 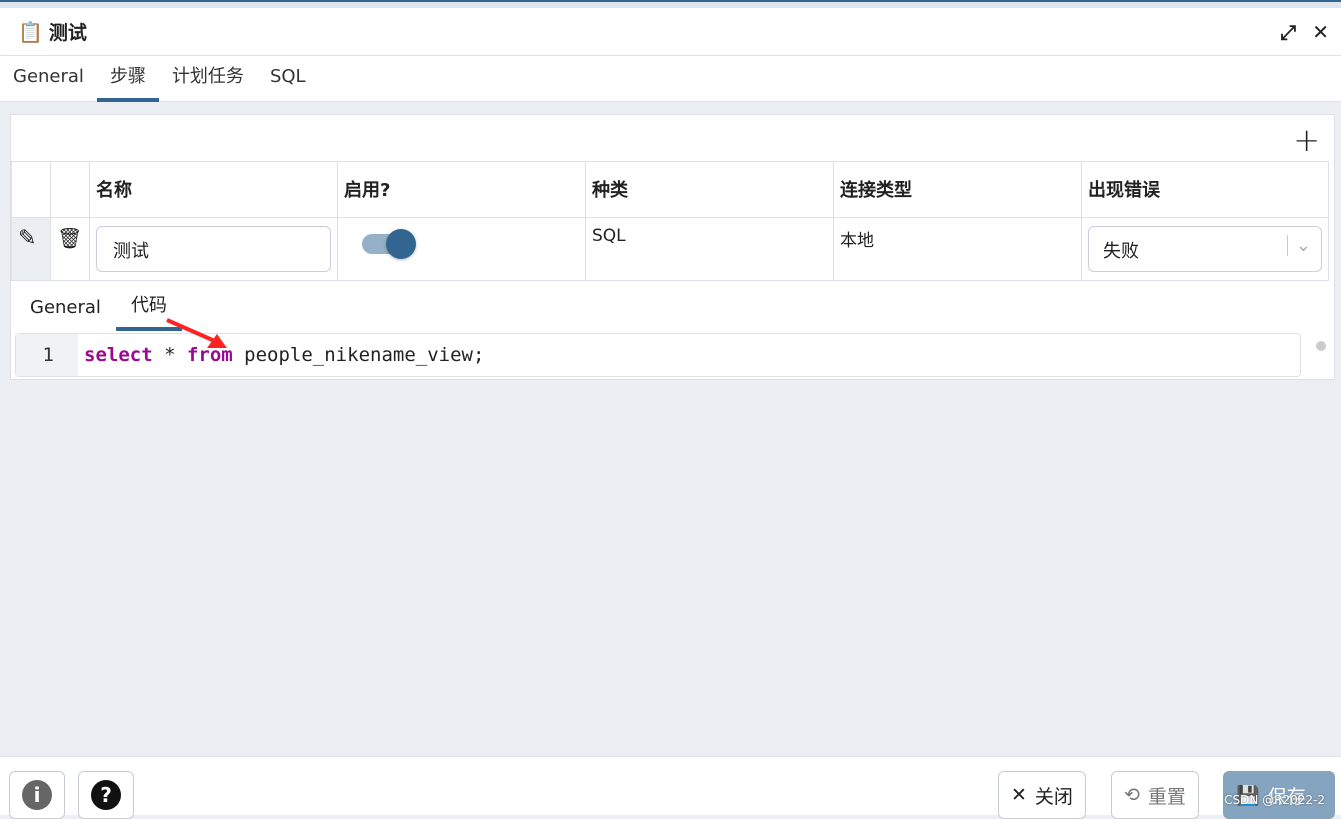 What do you see at coordinates (1205, 189) in the screenshot?
I see `header-on-error: 出现错误` at bounding box center [1205, 189].